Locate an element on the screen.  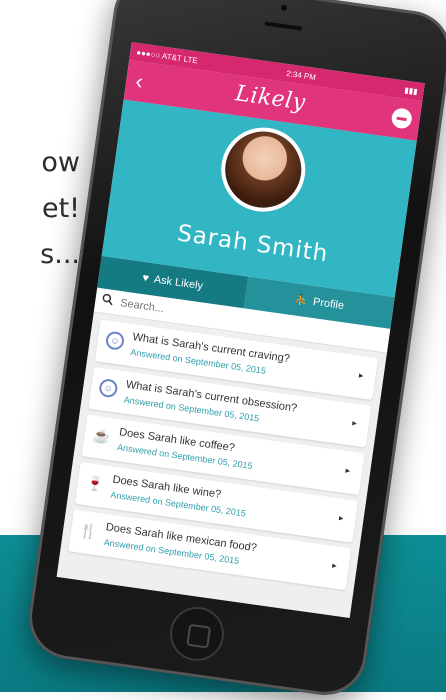
minus-circle-icon is located at coordinates (401, 118).